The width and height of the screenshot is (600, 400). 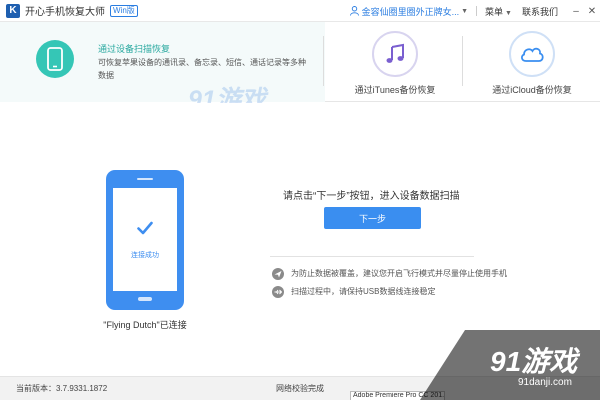 I want to click on contact-us-link: 联系我们, so click(x=540, y=11).